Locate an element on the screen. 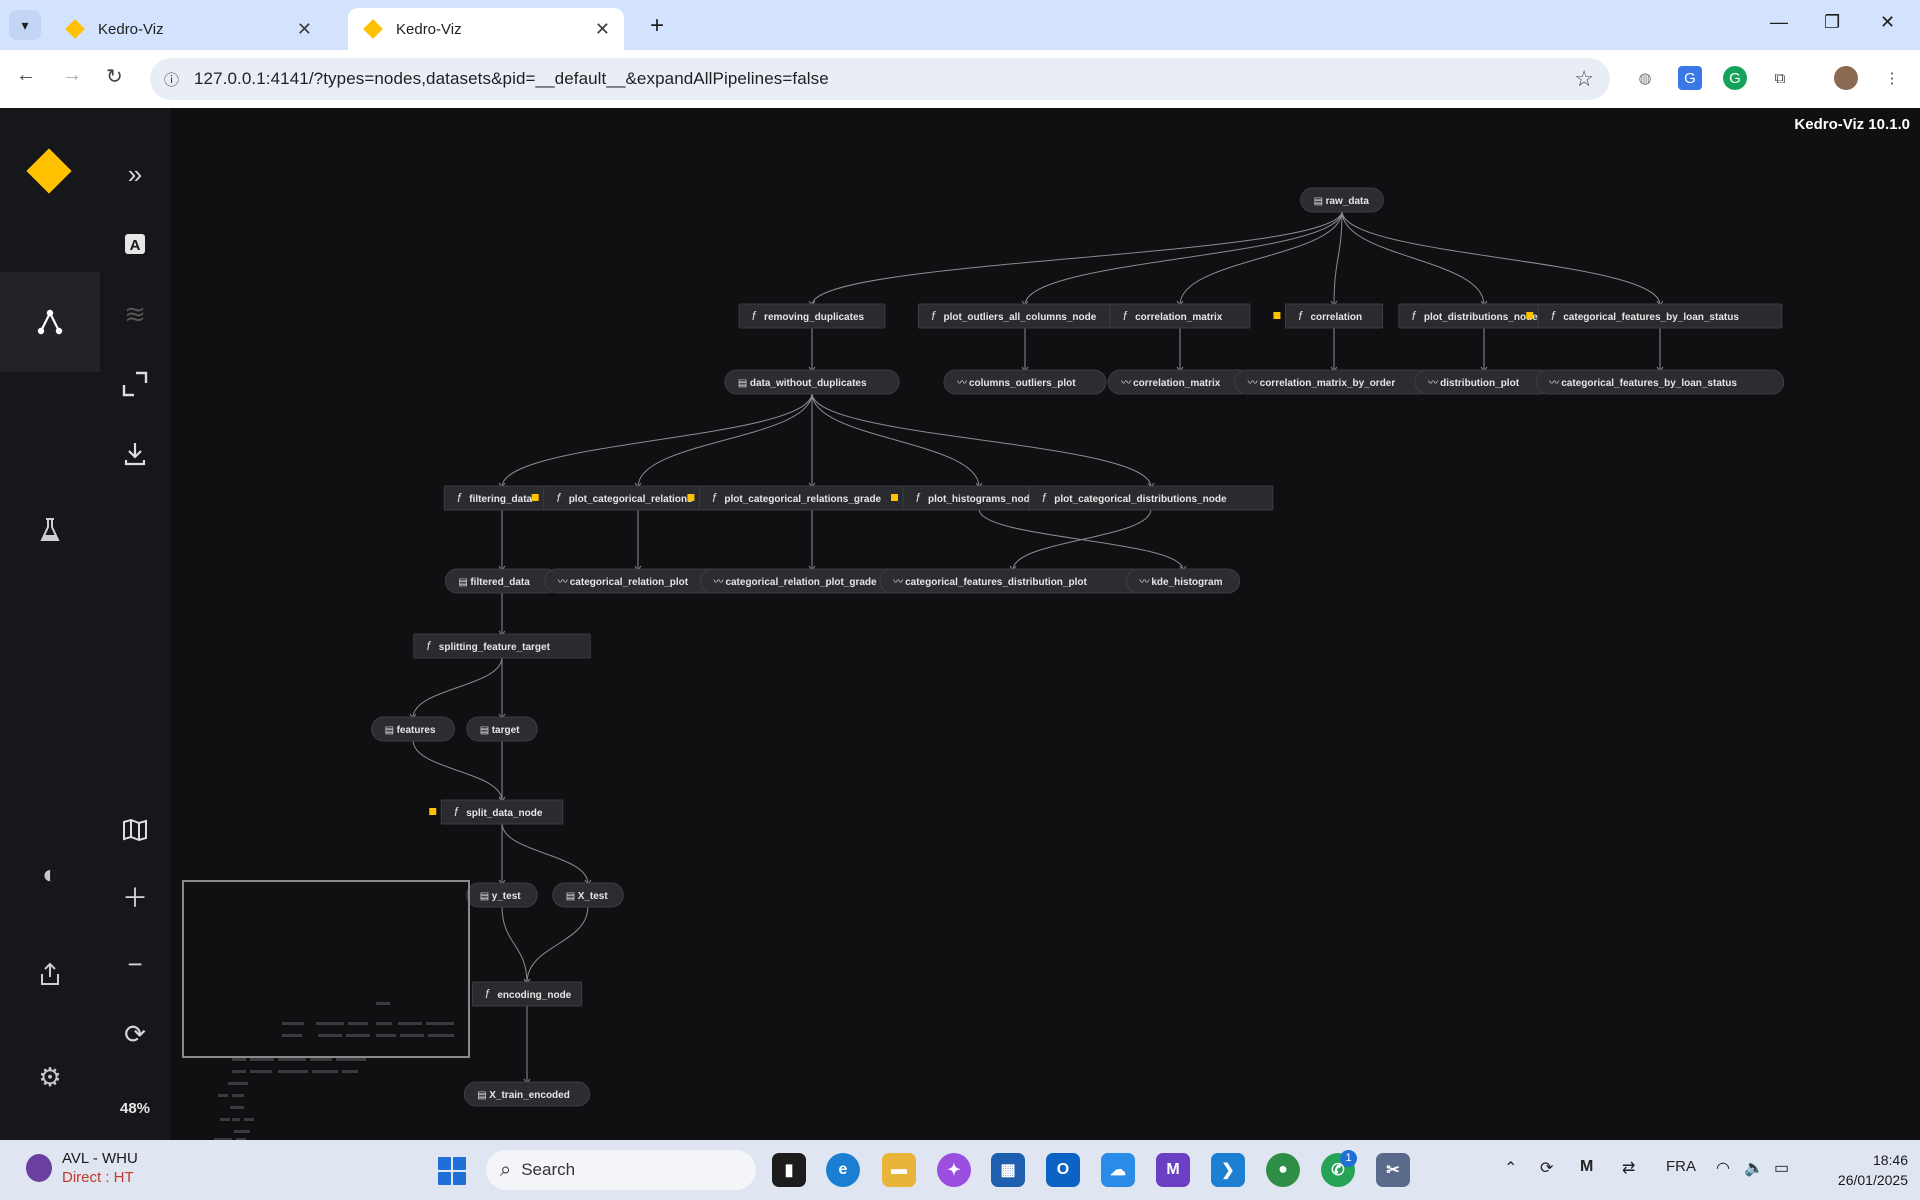 This screenshot has height=1200, width=1920. zoom-out-icon: − is located at coordinates (135, 964).